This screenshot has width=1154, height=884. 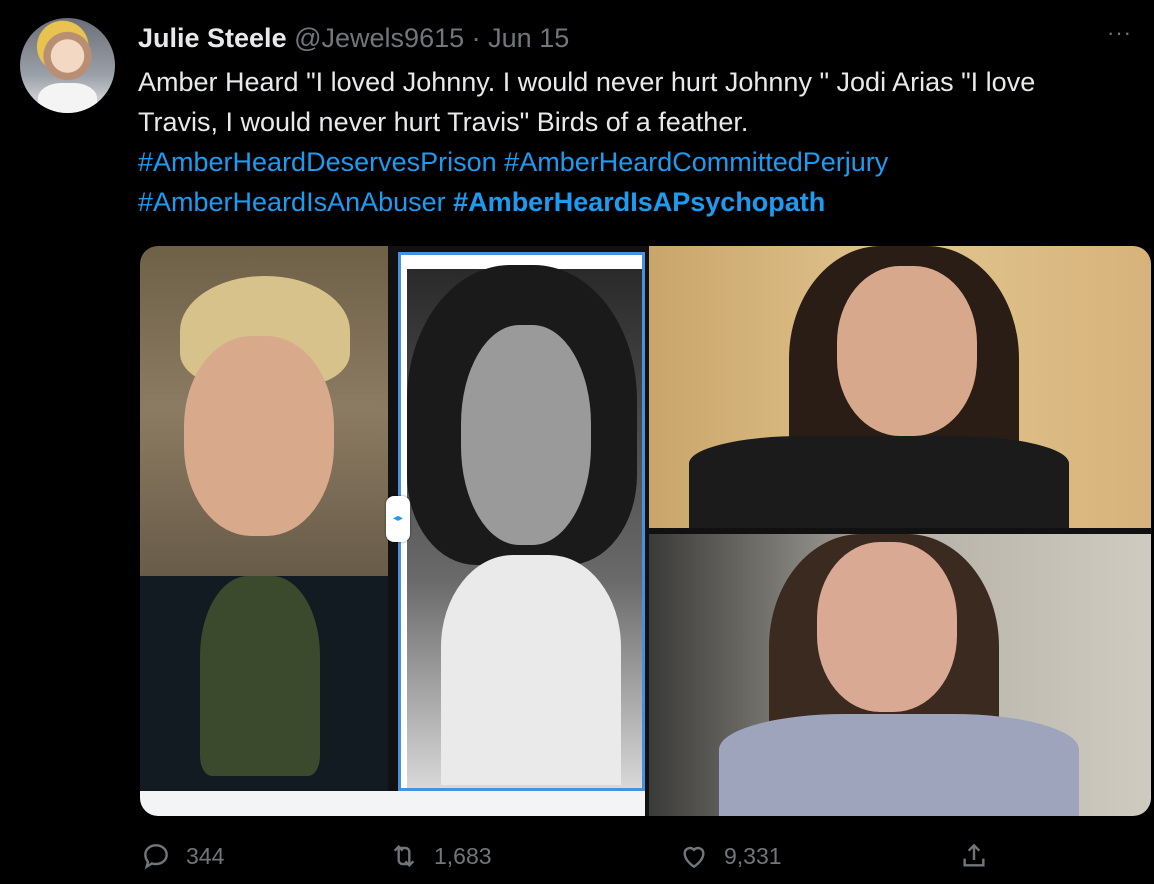 I want to click on photo-woman-blonde, so click(x=264, y=518).